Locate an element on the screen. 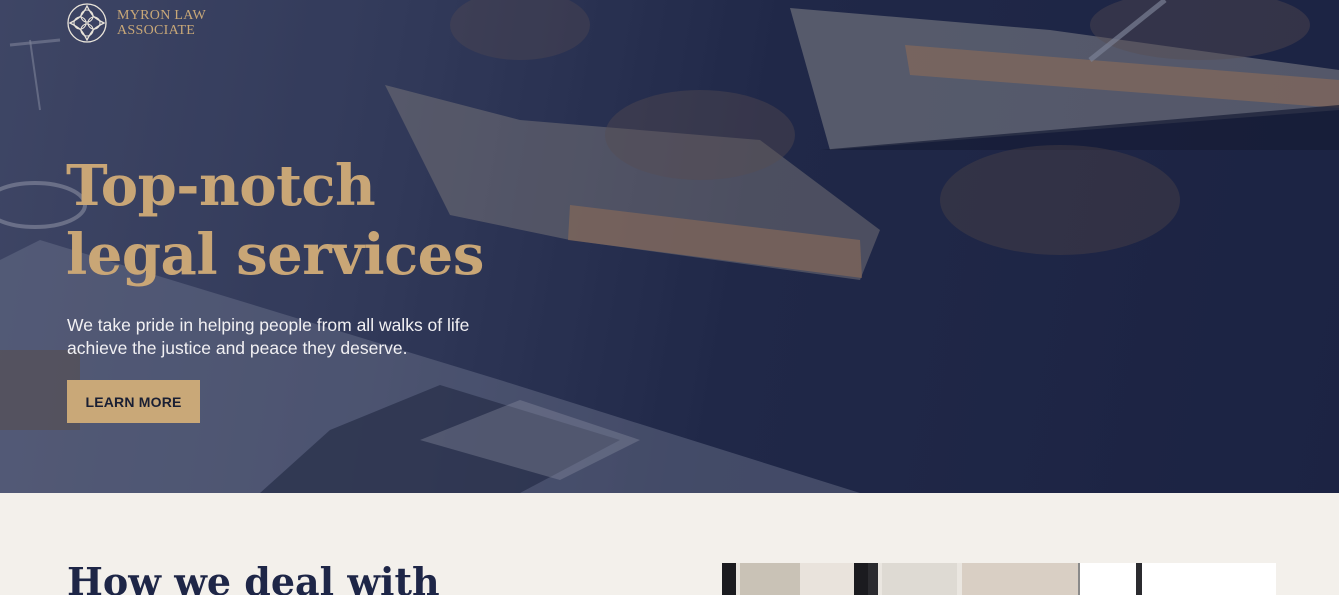 The height and width of the screenshot is (595, 1339). brand-name: MYRON LAW ASSOCIATE is located at coordinates (161, 23).